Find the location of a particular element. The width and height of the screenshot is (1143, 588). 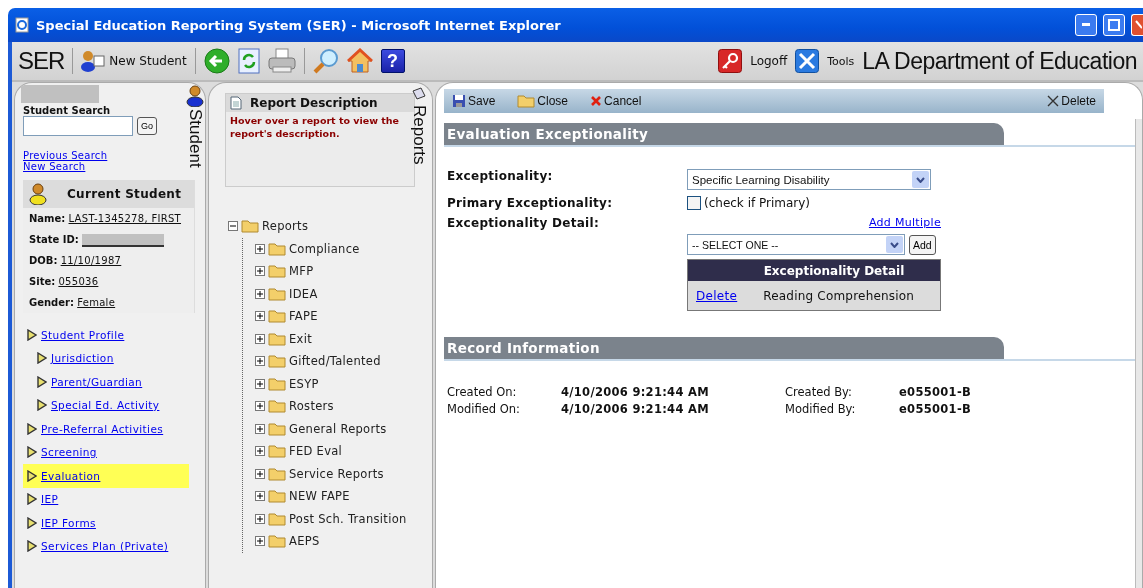

tree-node: Gifted/Talented is located at coordinates (332, 361).